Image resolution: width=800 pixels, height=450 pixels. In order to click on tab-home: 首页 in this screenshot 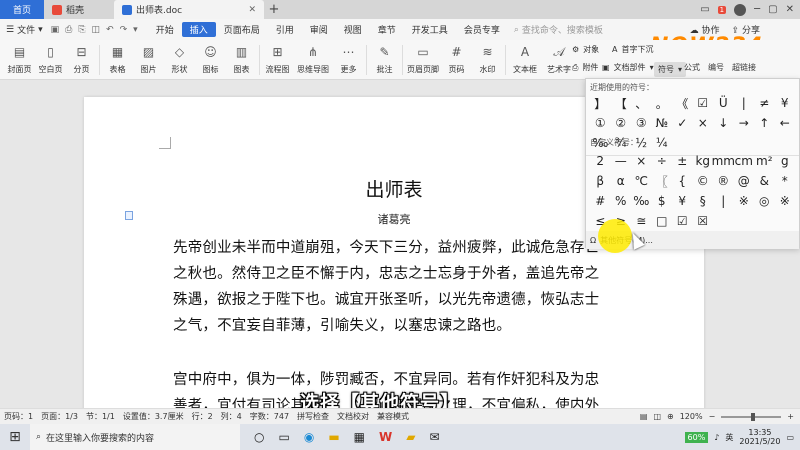, I will do `click(22, 9)`.